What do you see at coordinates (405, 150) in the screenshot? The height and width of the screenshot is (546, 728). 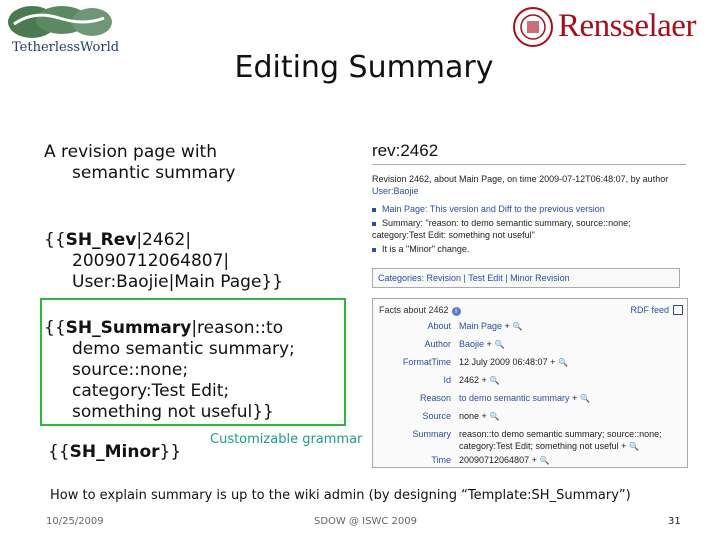 I see `wiki-page-title: rev:2462` at bounding box center [405, 150].